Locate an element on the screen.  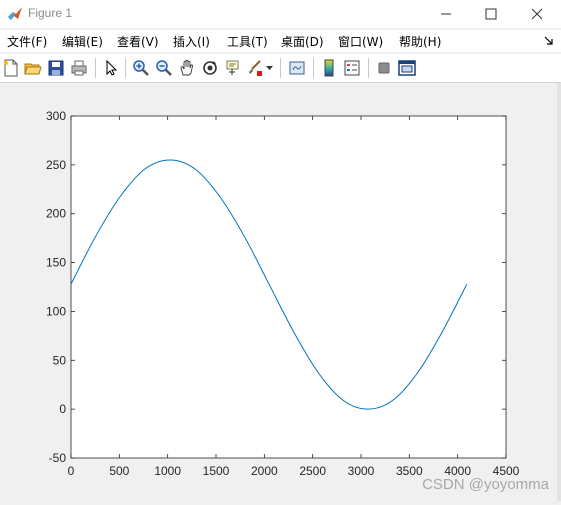
brush-icon is located at coordinates (255, 68).